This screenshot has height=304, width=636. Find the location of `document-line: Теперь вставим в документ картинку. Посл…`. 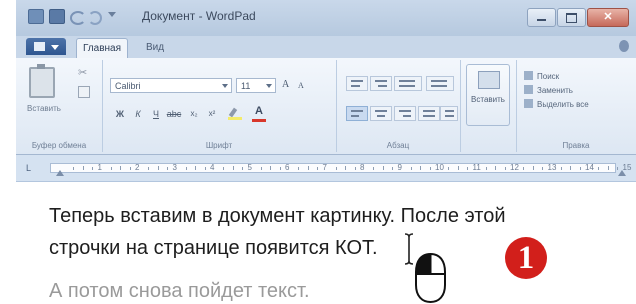

document-line: Теперь вставим в документ картинку. Посл… is located at coordinates (277, 216).